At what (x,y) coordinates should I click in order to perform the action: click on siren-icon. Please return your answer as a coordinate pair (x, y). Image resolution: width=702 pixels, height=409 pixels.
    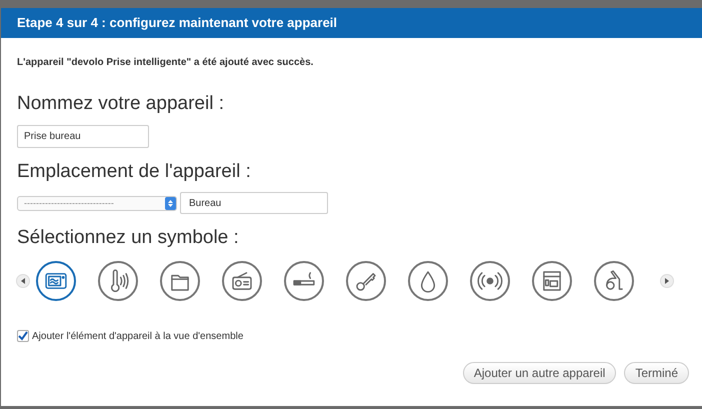
    Looking at the image, I should click on (490, 280).